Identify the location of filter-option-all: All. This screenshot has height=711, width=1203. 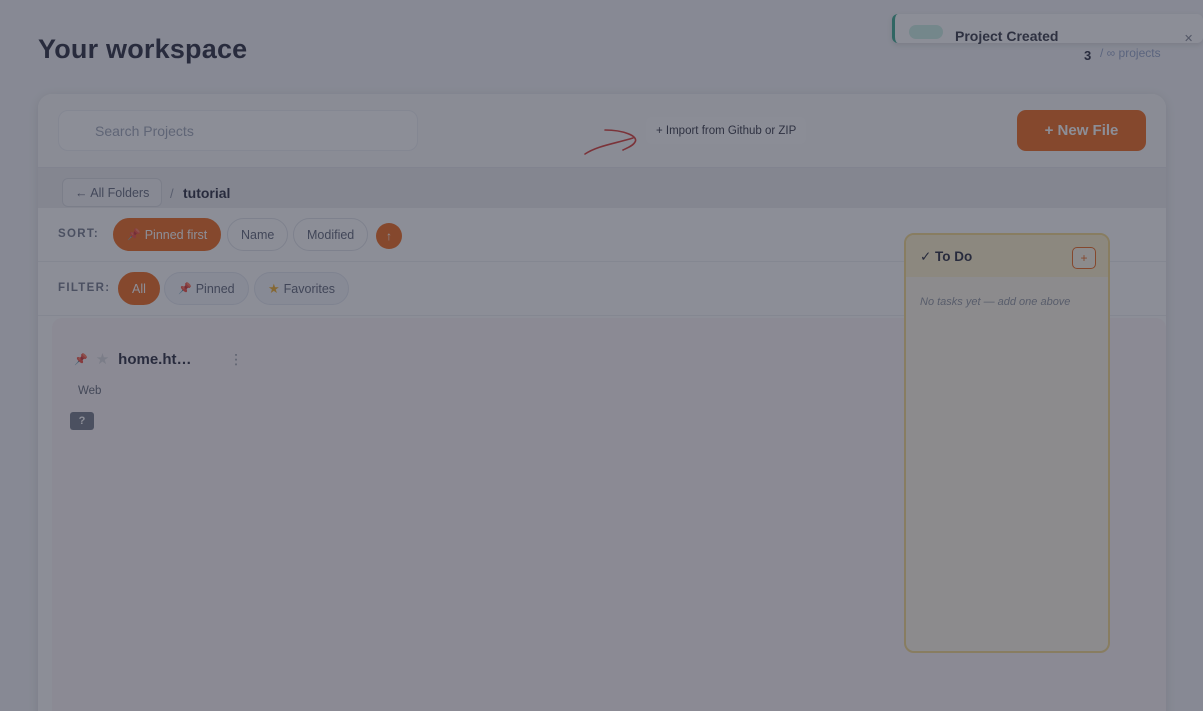
(139, 288).